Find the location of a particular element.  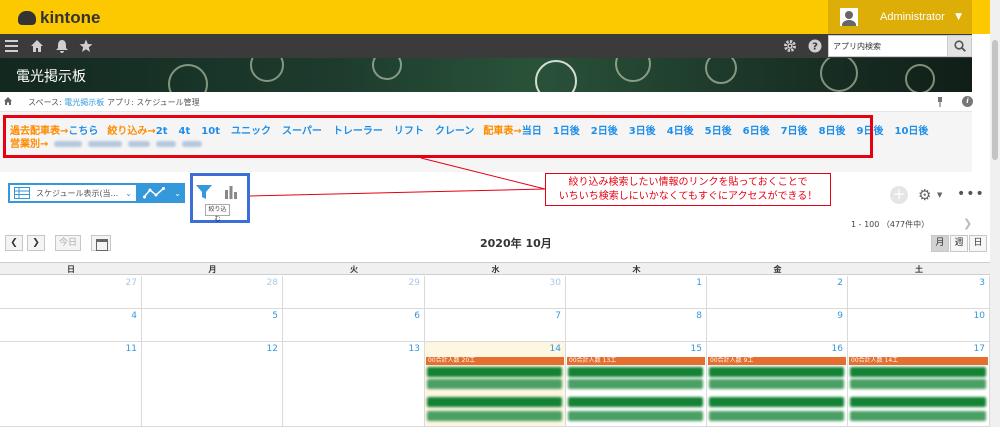

day-number: 15 is located at coordinates (696, 349).